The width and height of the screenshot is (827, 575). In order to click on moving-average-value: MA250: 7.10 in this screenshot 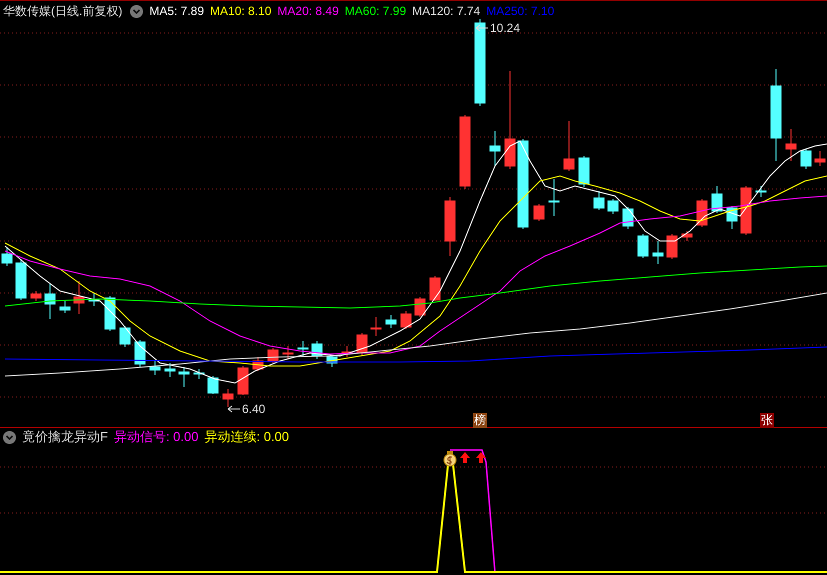, I will do `click(520, 11)`.